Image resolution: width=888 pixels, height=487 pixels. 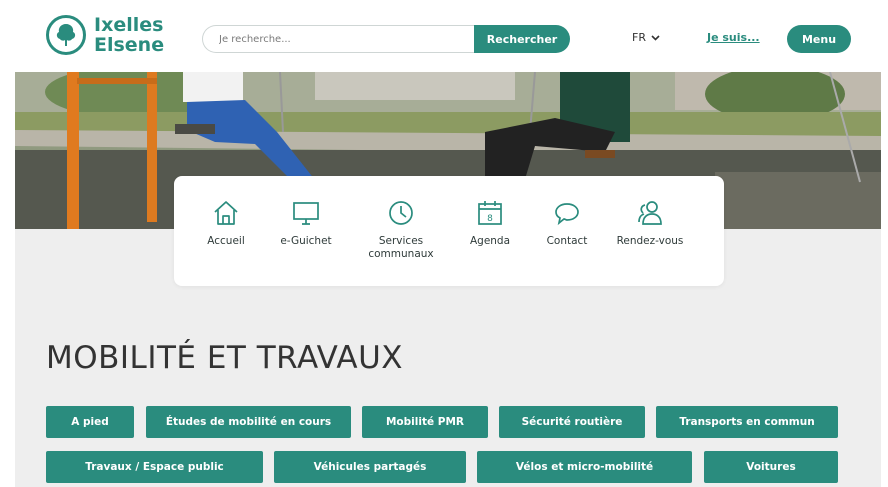 What do you see at coordinates (655, 37) in the screenshot?
I see `chevron-down-icon` at bounding box center [655, 37].